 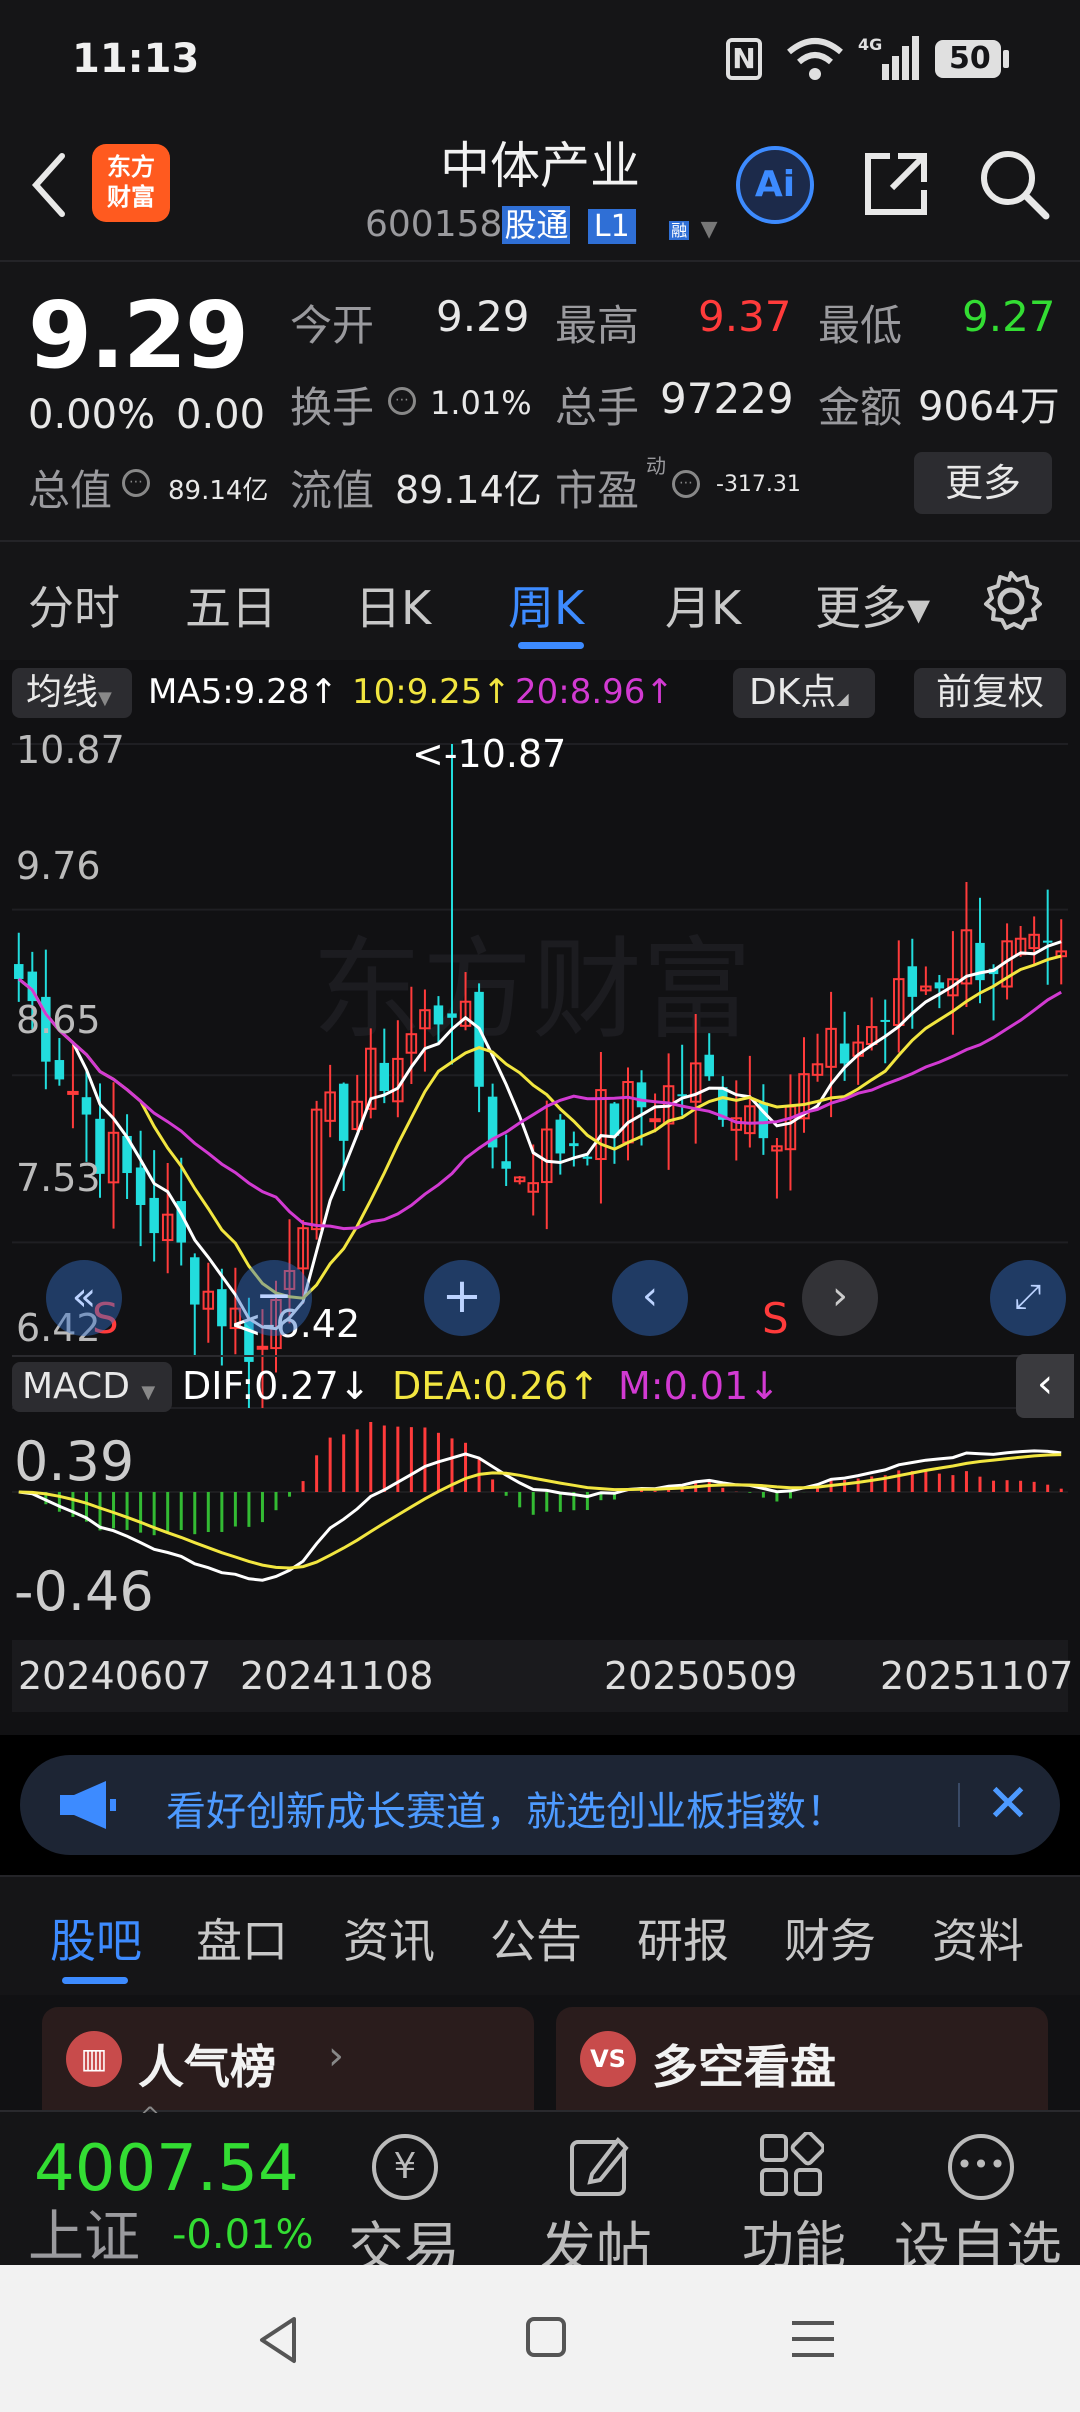 What do you see at coordinates (813, 2339) in the screenshot?
I see `nav-menu-icon` at bounding box center [813, 2339].